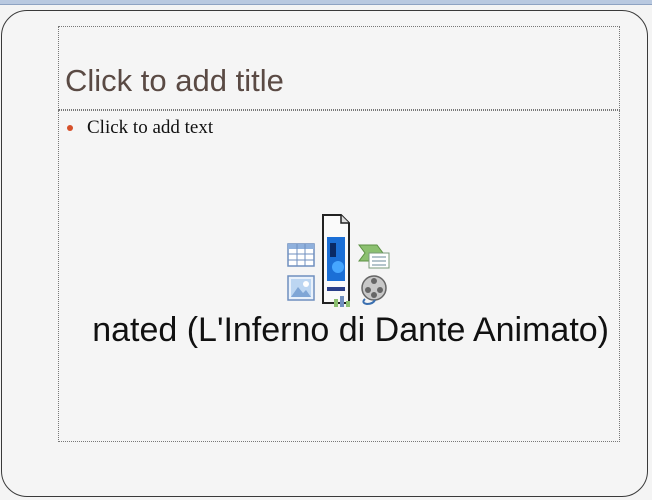 This screenshot has height=500, width=652. I want to click on content-placeholder-text: Click to add text, so click(150, 127).